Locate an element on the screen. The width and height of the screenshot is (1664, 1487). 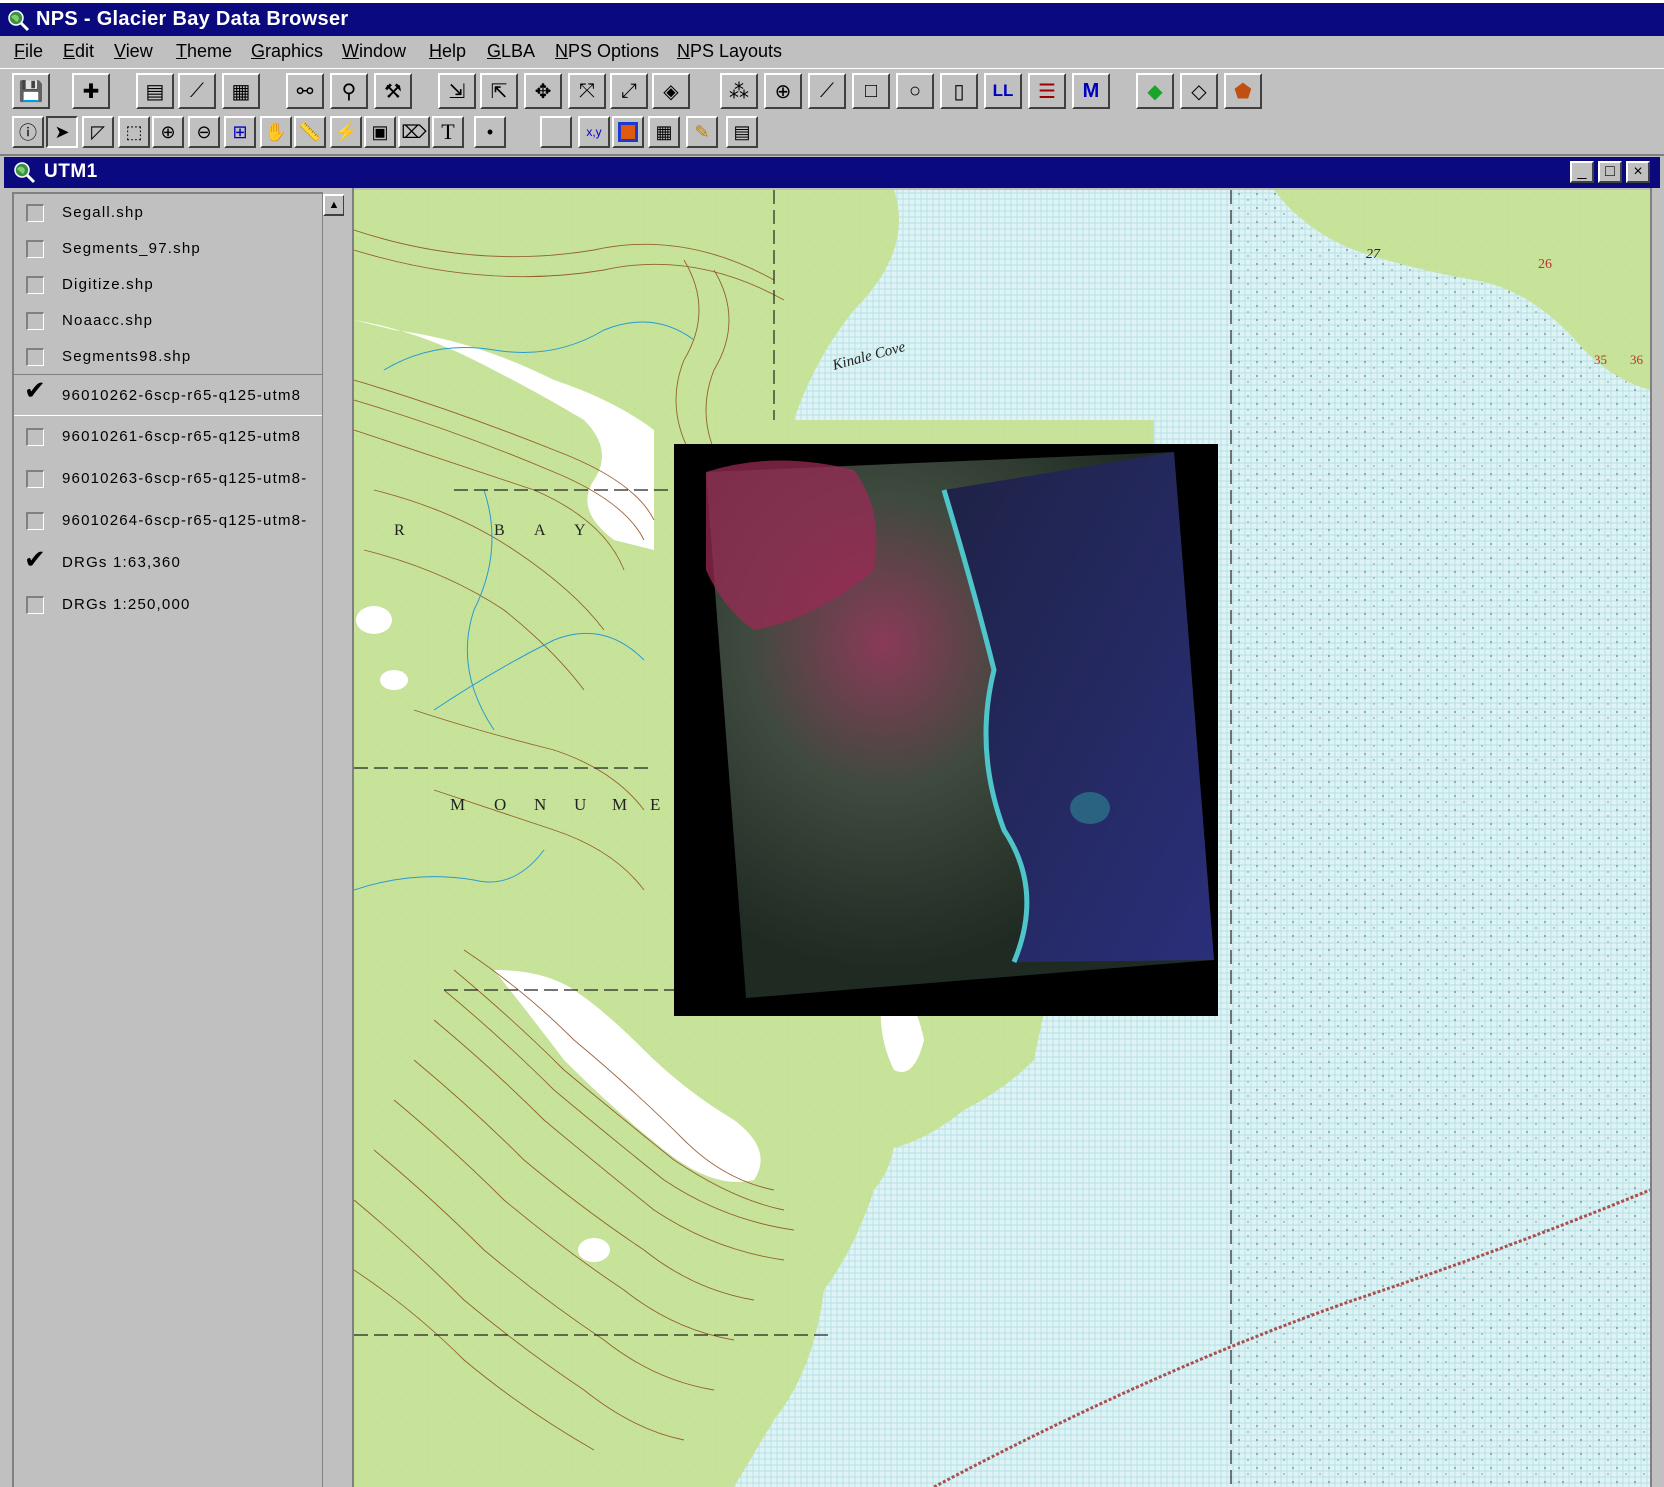
layout-button: ▯ is located at coordinates (959, 91).